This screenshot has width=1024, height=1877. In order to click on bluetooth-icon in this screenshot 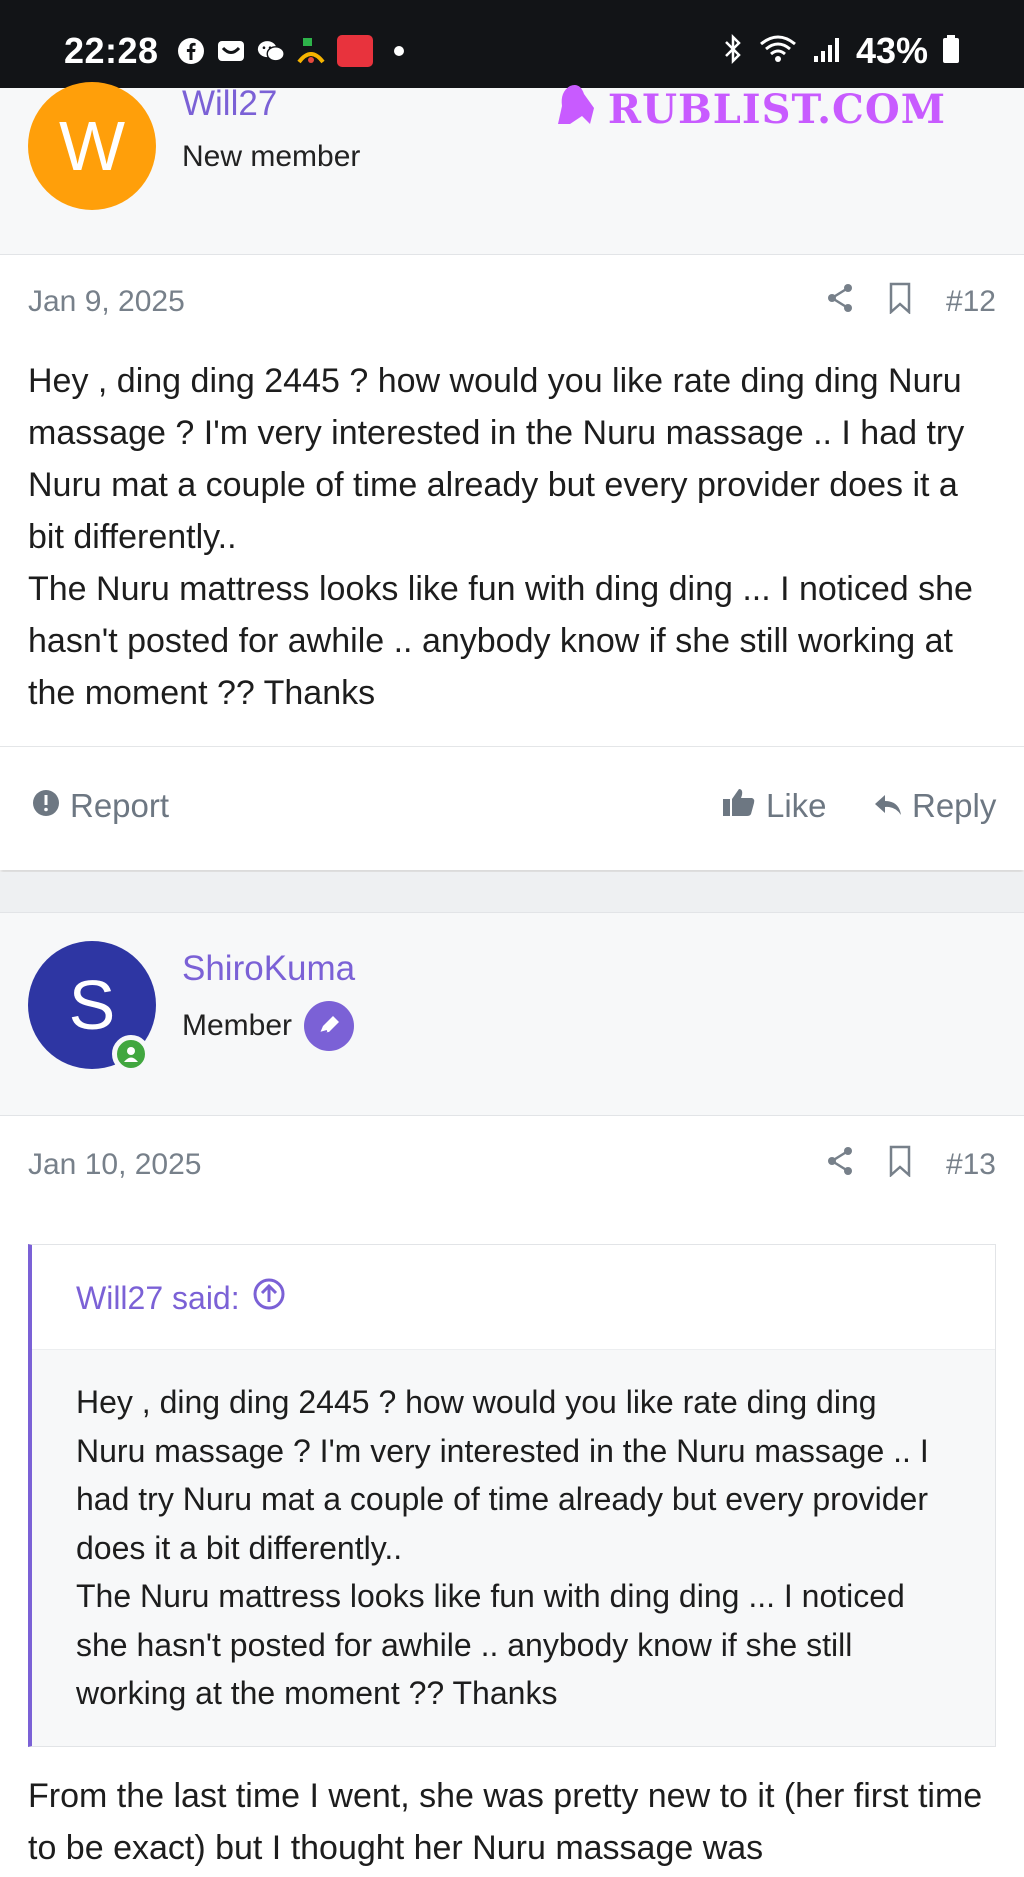, I will do `click(733, 51)`.